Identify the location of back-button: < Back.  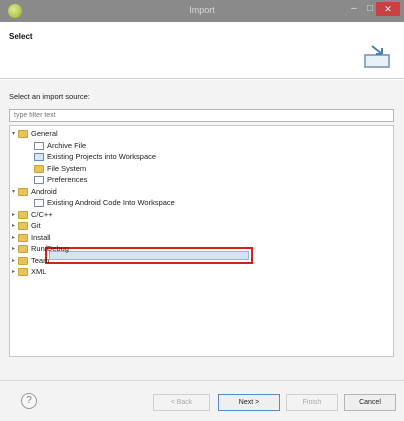
(181, 402).